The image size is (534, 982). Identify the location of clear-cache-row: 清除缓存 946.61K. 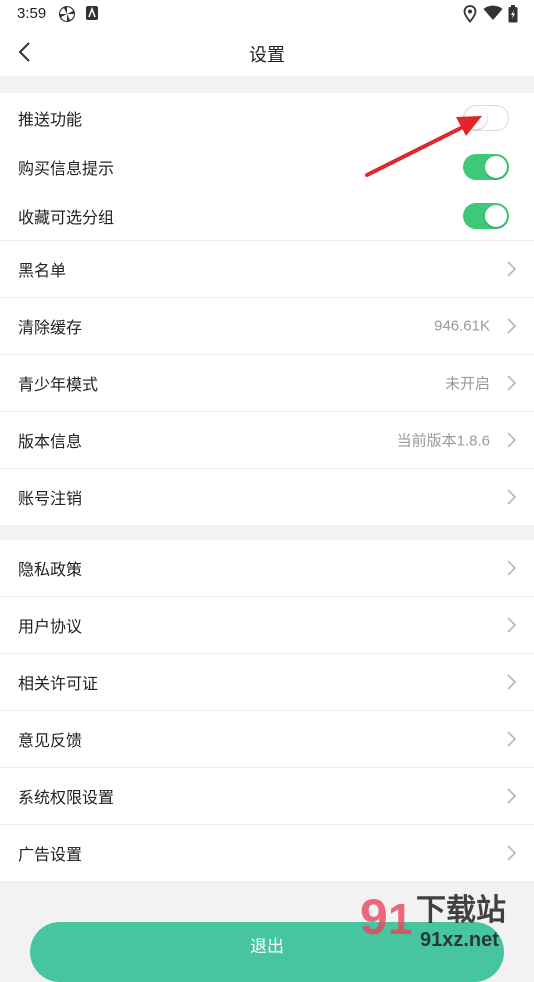
(267, 326).